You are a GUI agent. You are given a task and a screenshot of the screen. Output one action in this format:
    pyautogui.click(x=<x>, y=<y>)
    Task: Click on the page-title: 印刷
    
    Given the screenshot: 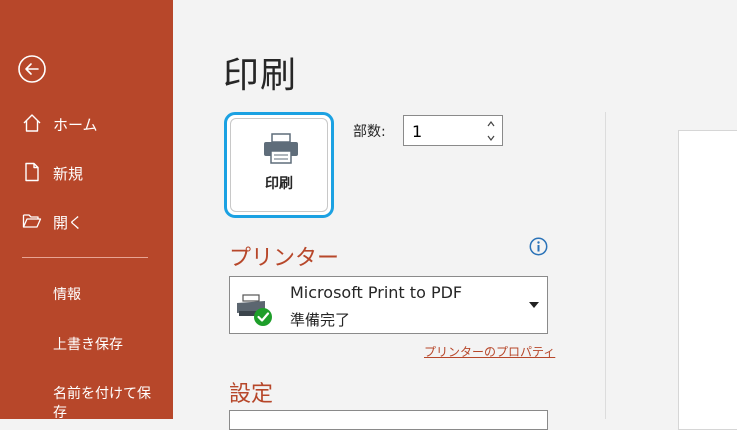 What is the action you would take?
    pyautogui.click(x=260, y=75)
    